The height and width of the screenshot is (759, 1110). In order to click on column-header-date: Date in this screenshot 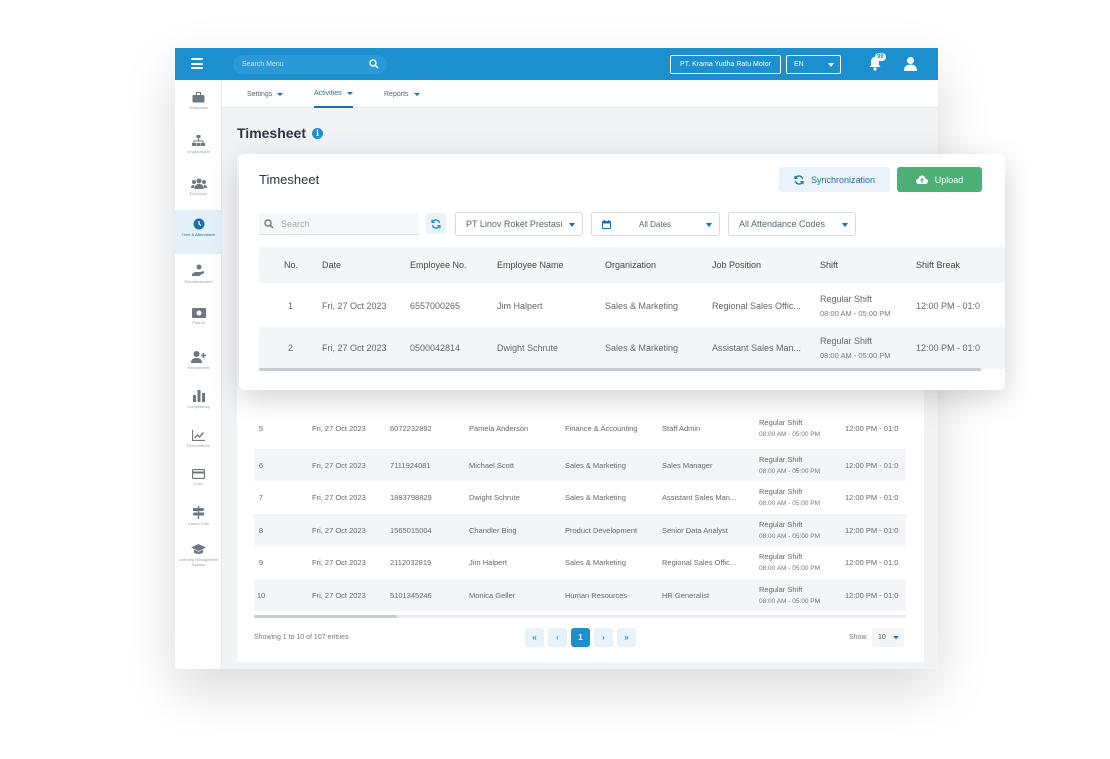, I will do `click(331, 265)`.